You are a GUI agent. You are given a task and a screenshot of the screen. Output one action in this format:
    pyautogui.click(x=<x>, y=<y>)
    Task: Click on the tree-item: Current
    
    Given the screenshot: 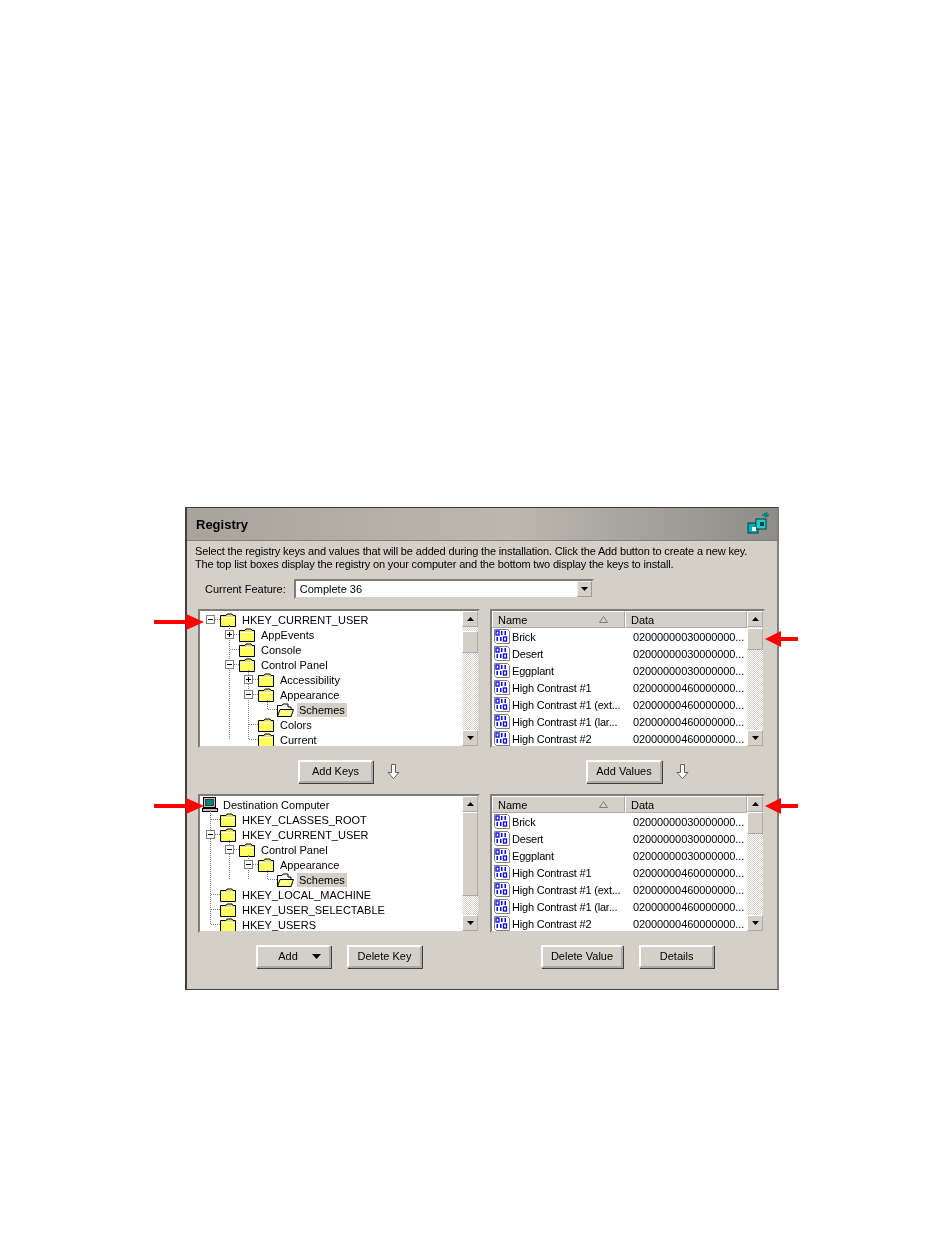 What is the action you would take?
    pyautogui.click(x=298, y=739)
    